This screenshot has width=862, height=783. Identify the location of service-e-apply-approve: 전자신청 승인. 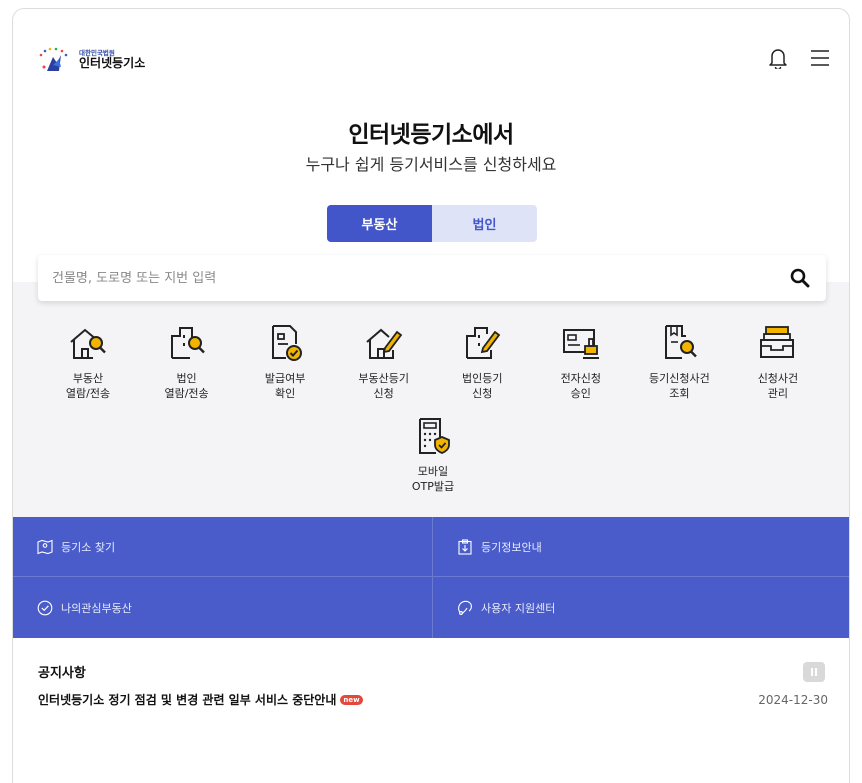
(581, 361).